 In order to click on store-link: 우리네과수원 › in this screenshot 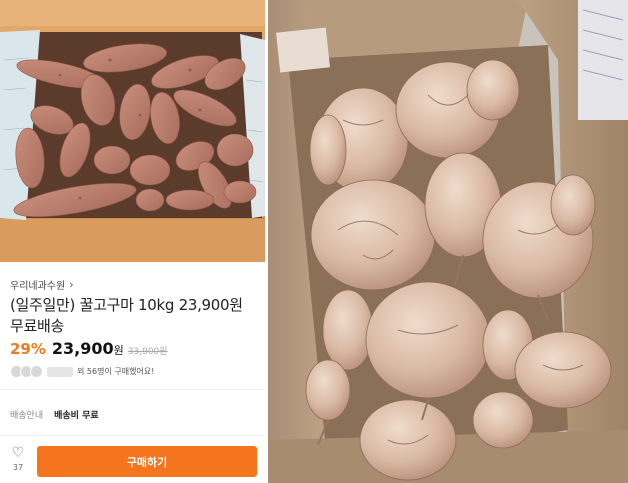, I will do `click(42, 284)`.